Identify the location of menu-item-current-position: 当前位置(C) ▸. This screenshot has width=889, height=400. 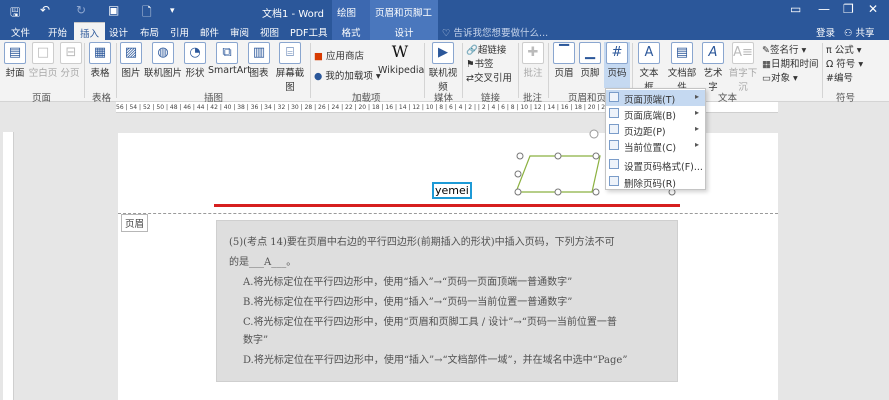
(655, 146).